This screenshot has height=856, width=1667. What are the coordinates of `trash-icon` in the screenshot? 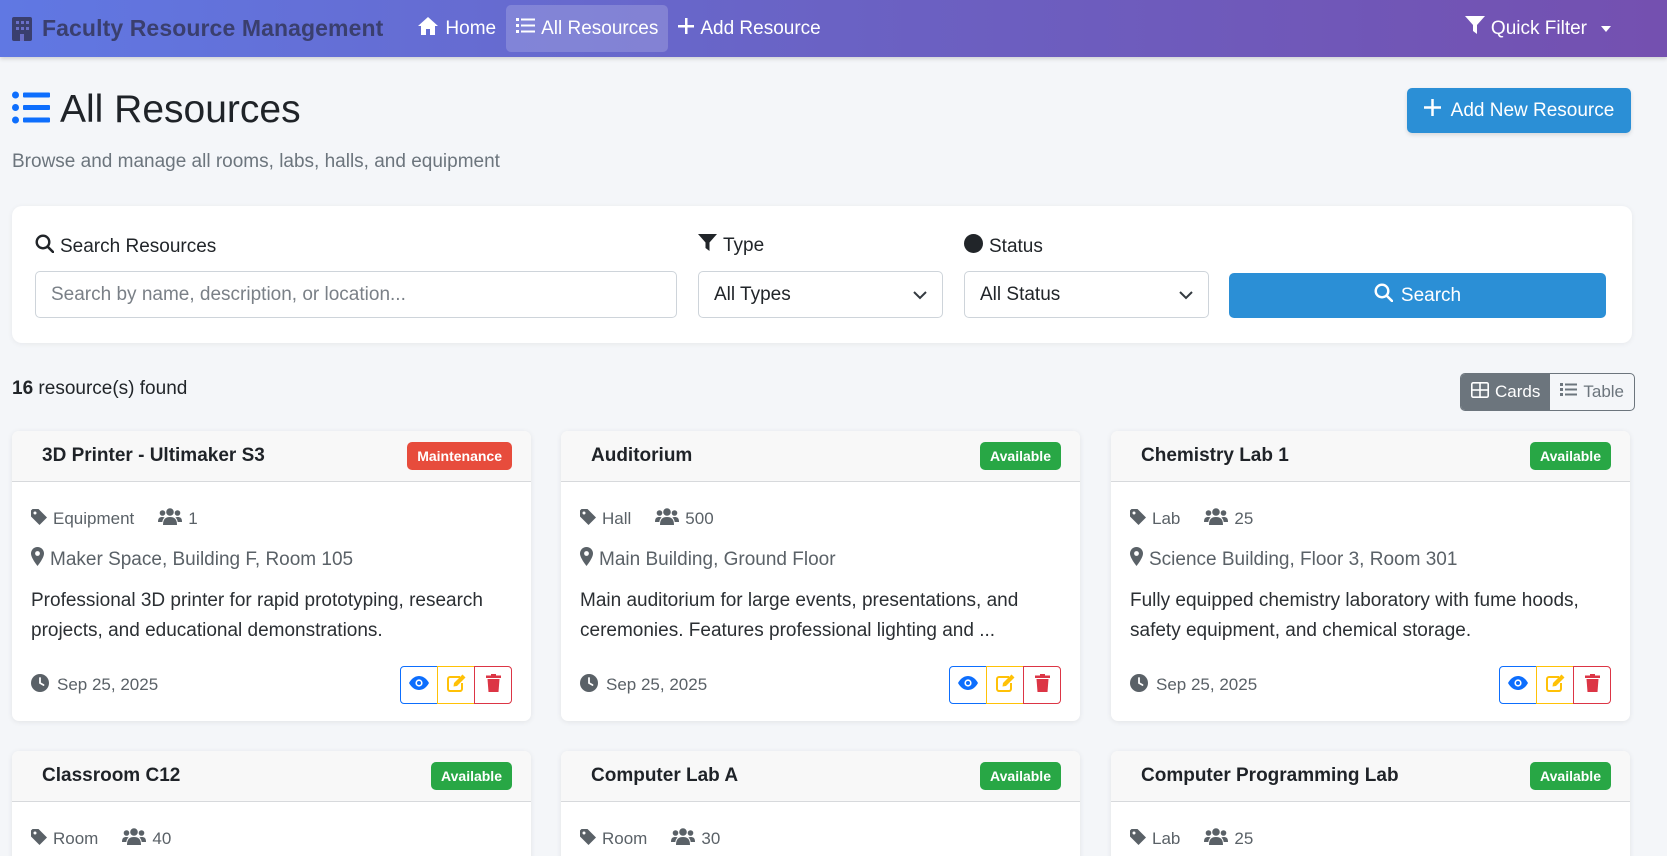 It's located at (1592, 685).